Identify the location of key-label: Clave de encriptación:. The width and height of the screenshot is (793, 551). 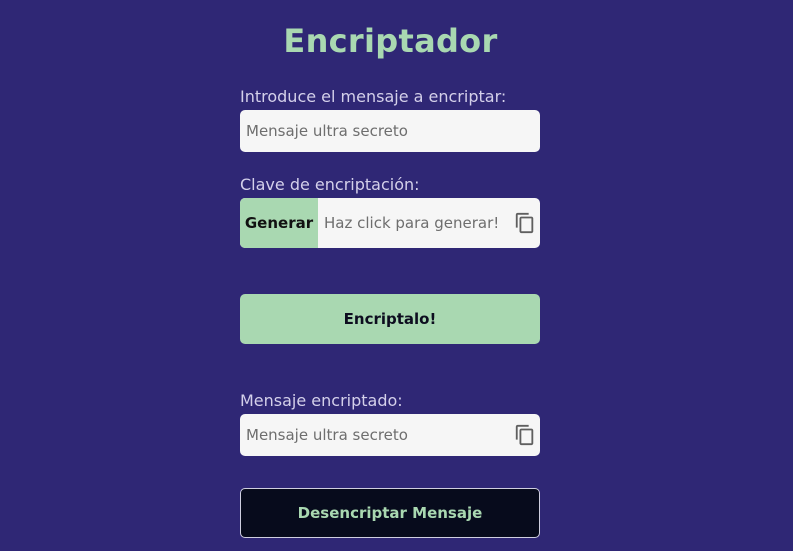
(330, 184).